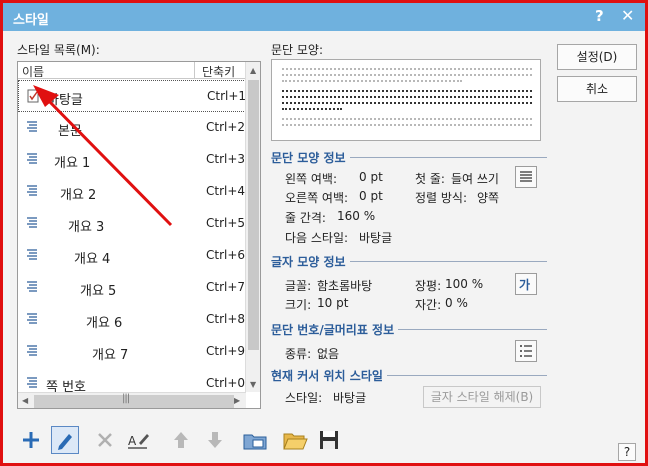  I want to click on current-style-value: 바탕글, so click(350, 398).